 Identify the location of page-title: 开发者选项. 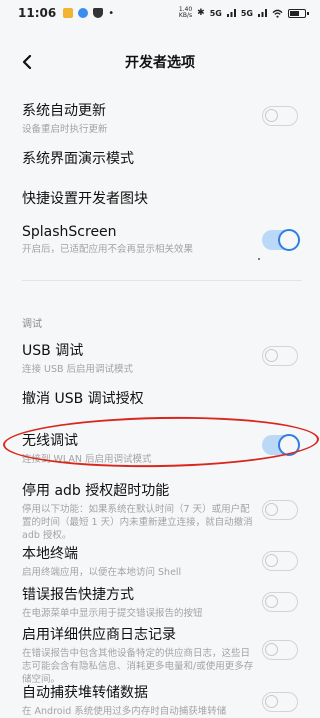
(160, 63).